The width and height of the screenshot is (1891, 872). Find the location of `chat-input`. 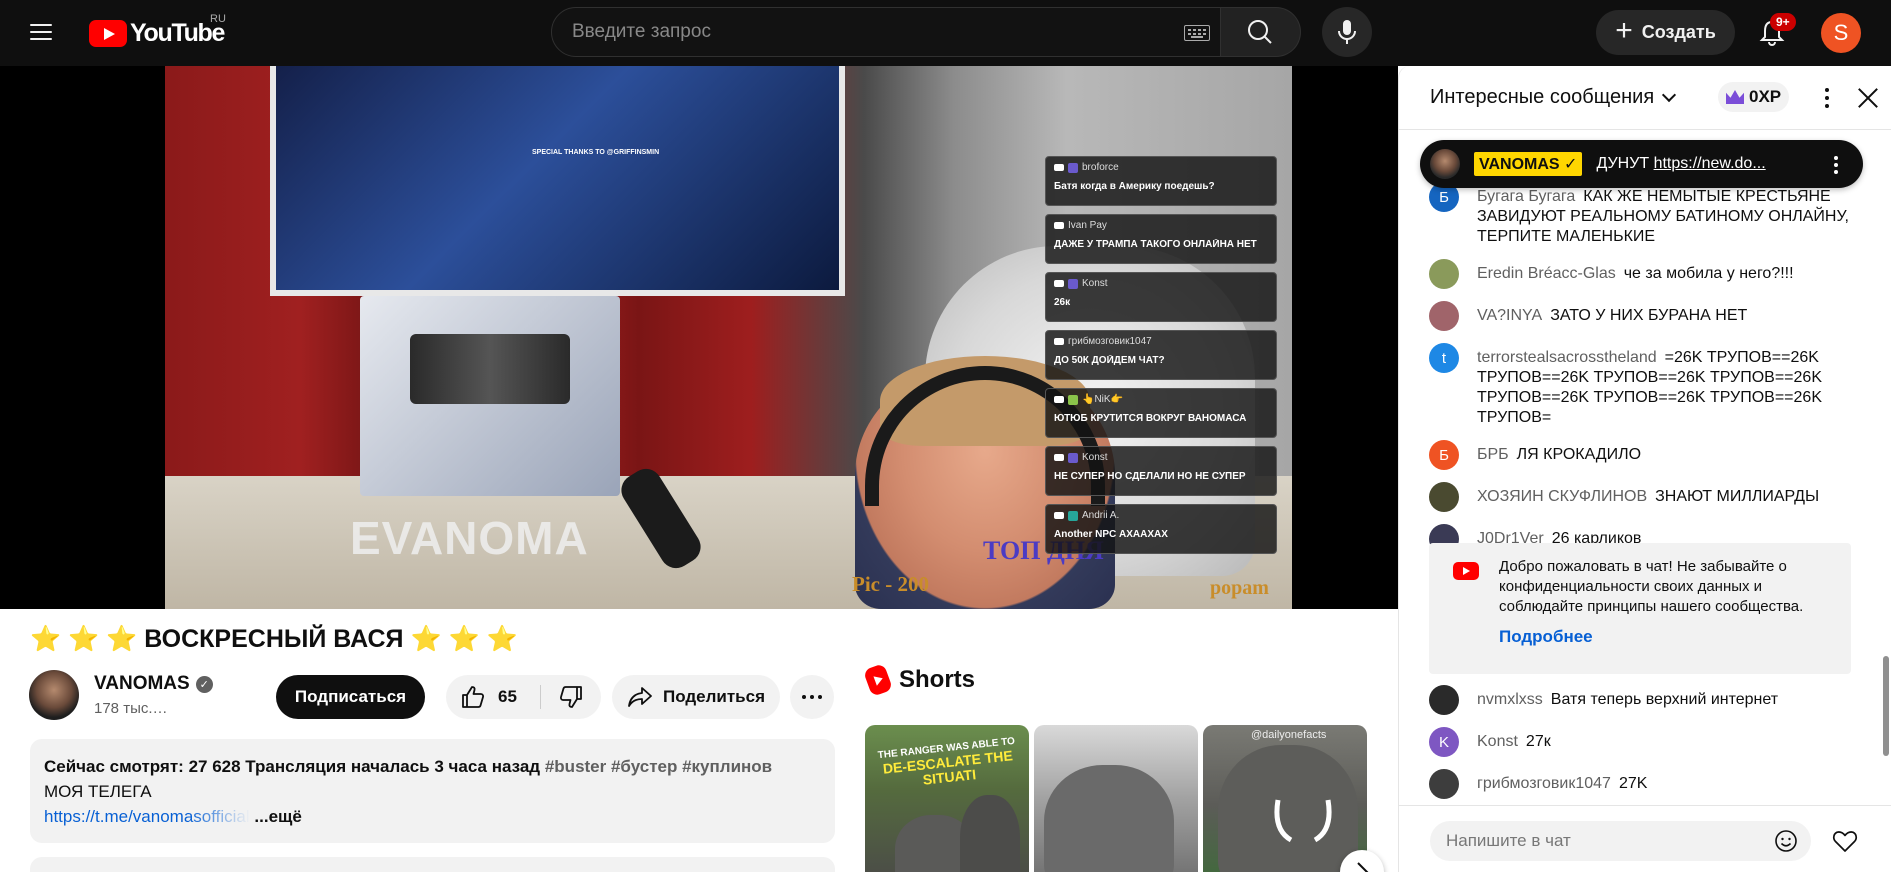

chat-input is located at coordinates (1620, 841).